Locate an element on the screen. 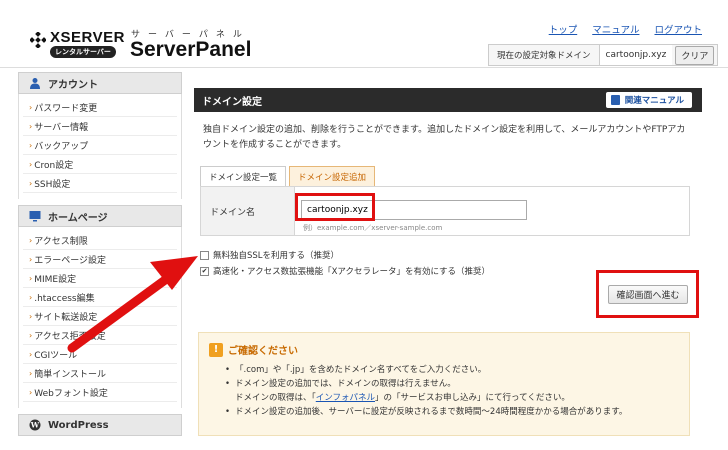 The width and height of the screenshot is (728, 450). sidebar-item-password: › パスワード変更 is located at coordinates (100, 107).